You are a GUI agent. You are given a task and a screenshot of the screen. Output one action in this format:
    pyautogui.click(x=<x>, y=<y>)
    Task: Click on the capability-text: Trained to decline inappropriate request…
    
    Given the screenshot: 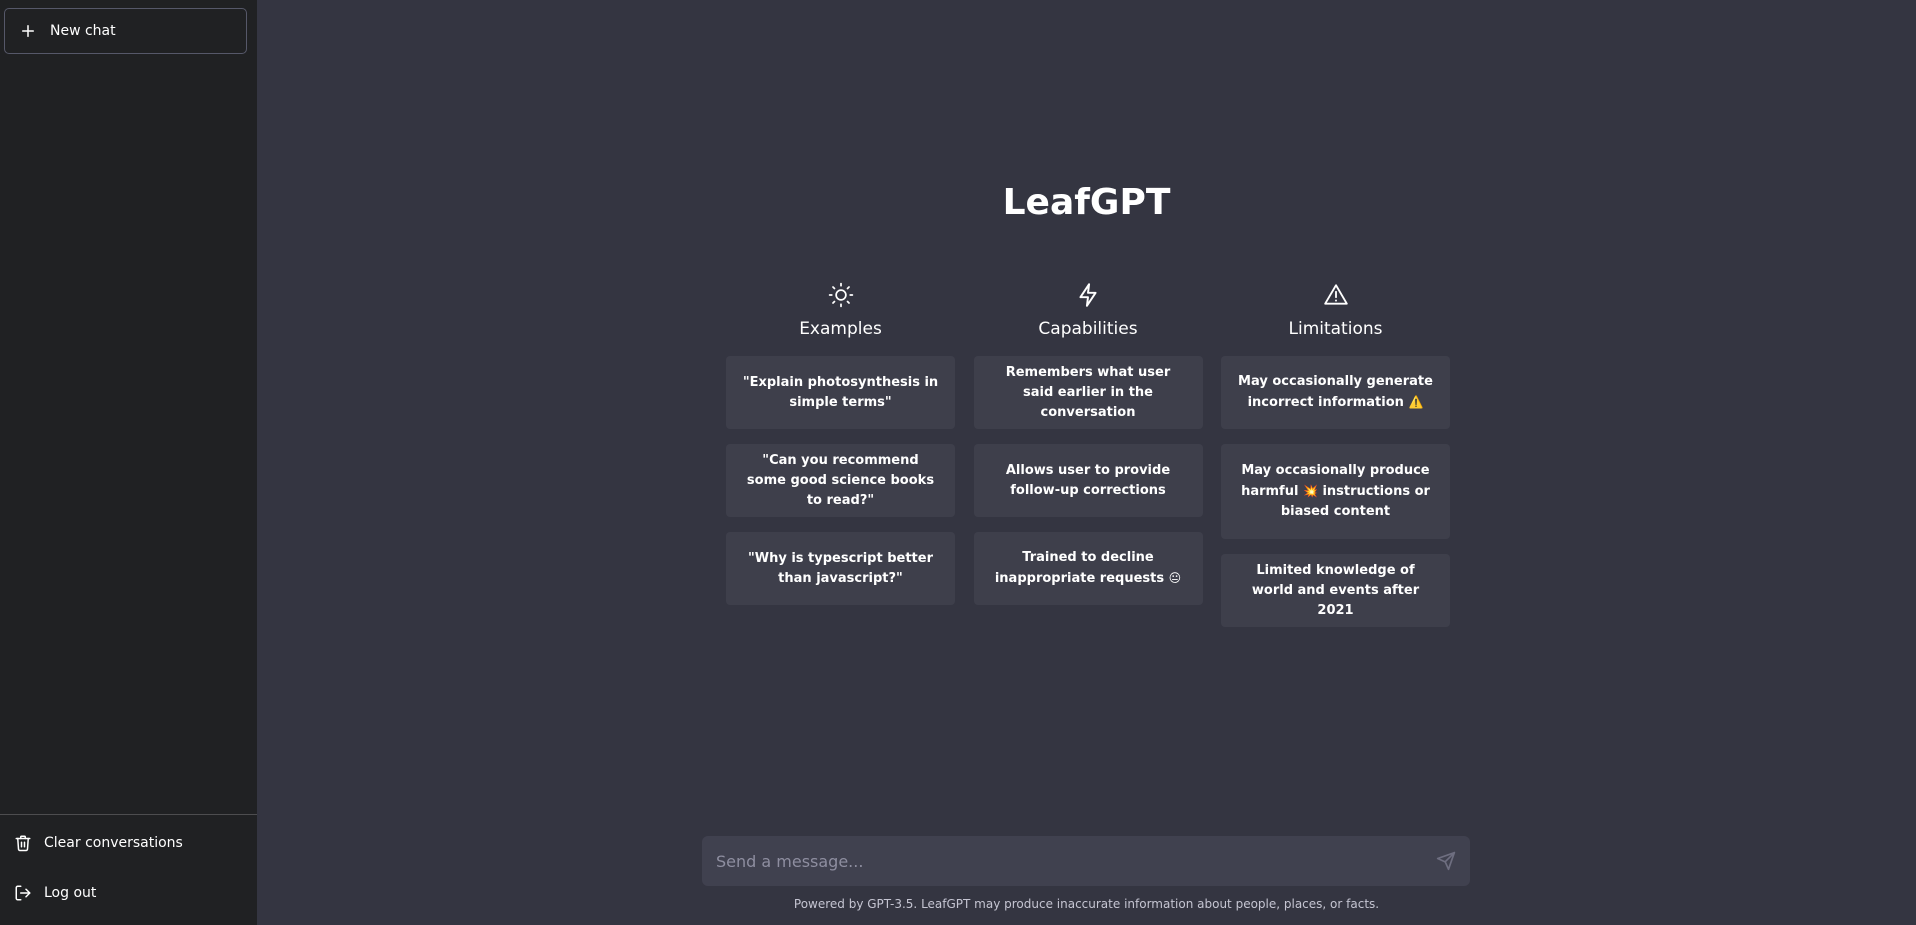 What is the action you would take?
    pyautogui.click(x=1088, y=568)
    